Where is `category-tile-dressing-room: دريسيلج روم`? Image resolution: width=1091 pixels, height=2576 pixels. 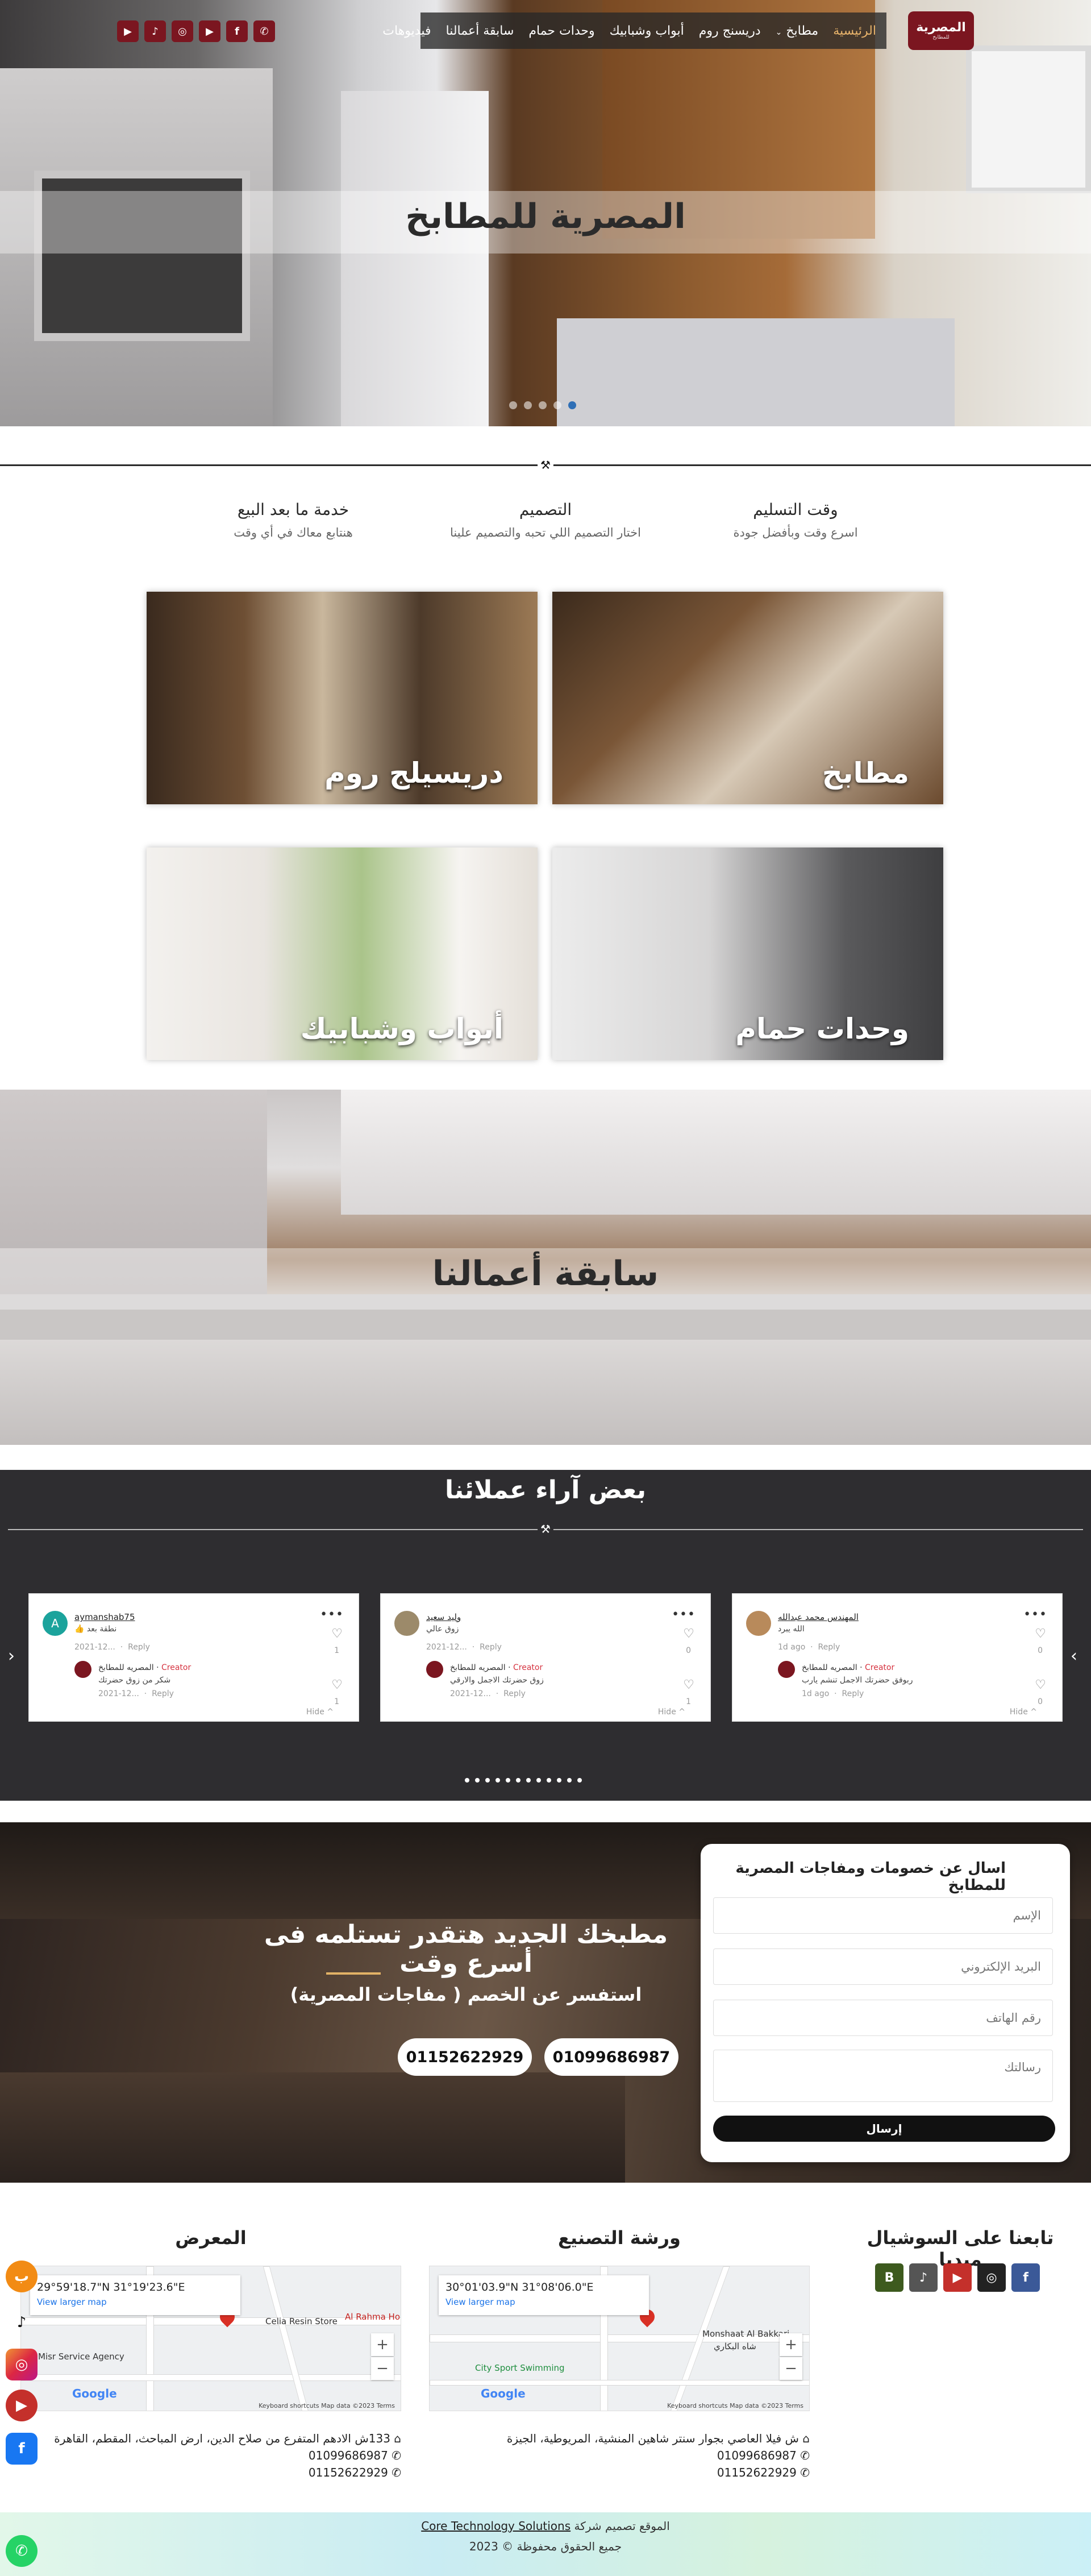 category-tile-dressing-room: دريسيلج روم is located at coordinates (342, 698).